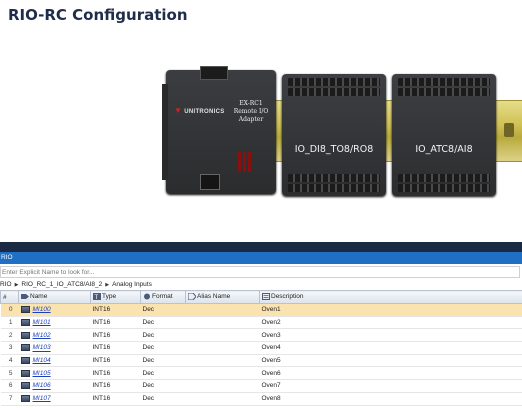 The height and width of the screenshot is (410, 522). Describe the element at coordinates (219, 130) in the screenshot. I see `remote-io-adapter: ▼ UNITRONICS EX-RC1 Remote I/O Adapter` at that location.